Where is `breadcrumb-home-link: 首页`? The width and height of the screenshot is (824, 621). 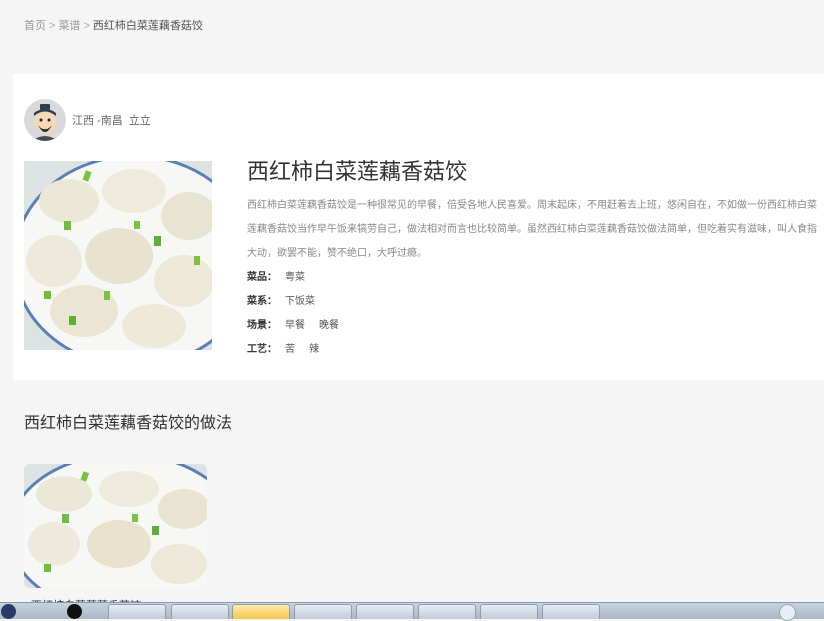
breadcrumb-home-link: 首页 is located at coordinates (35, 26).